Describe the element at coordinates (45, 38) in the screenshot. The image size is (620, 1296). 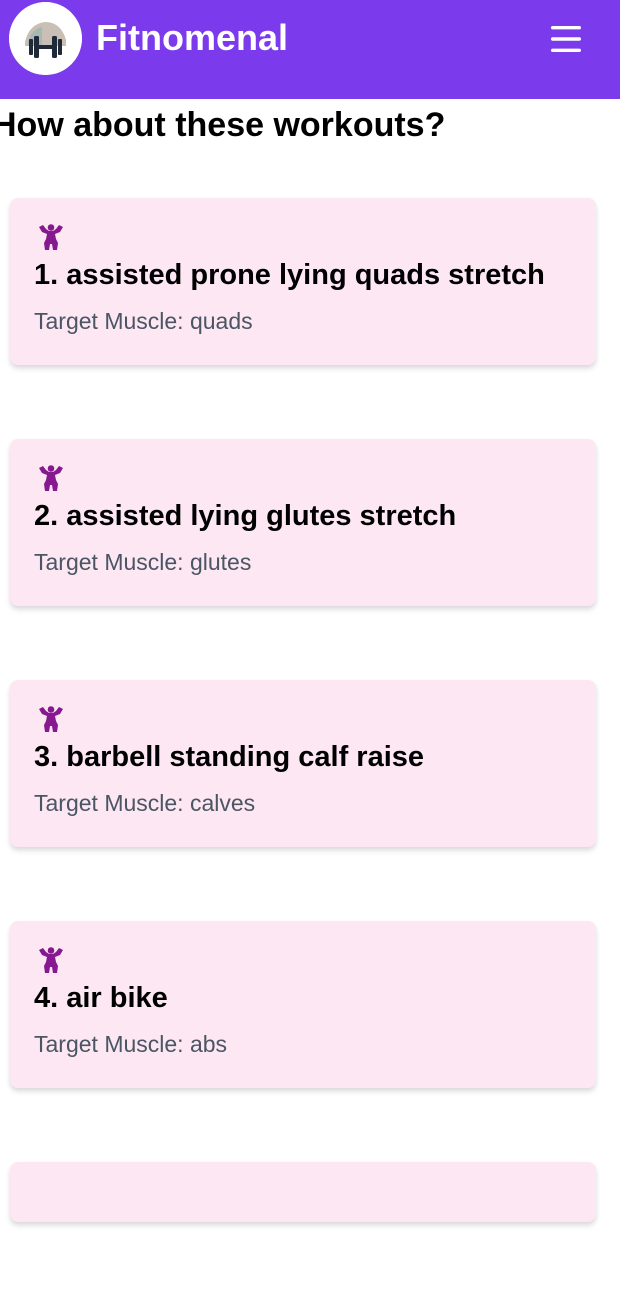
I see `logo-icon` at that location.